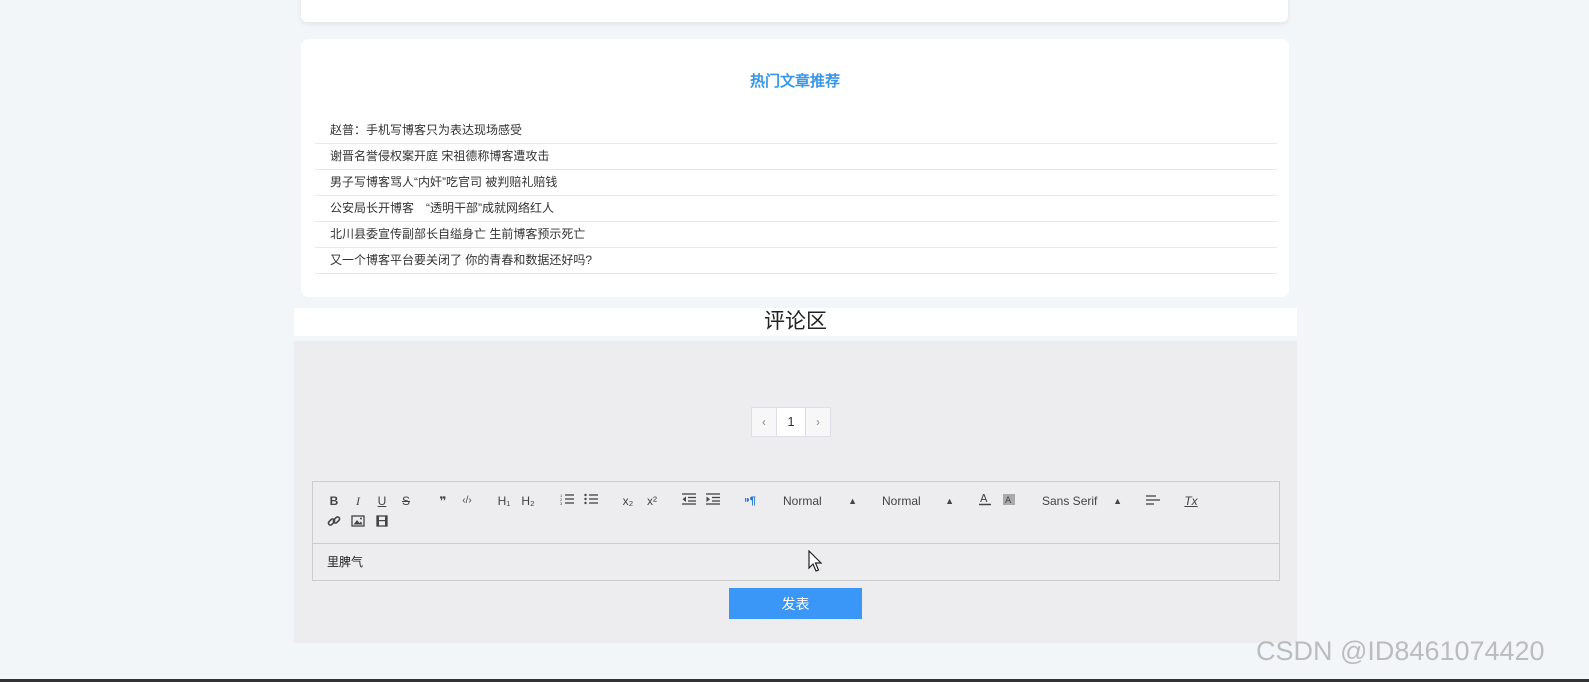 The width and height of the screenshot is (1589, 682). I want to click on comment-editor-input: 里脾气, so click(345, 561).